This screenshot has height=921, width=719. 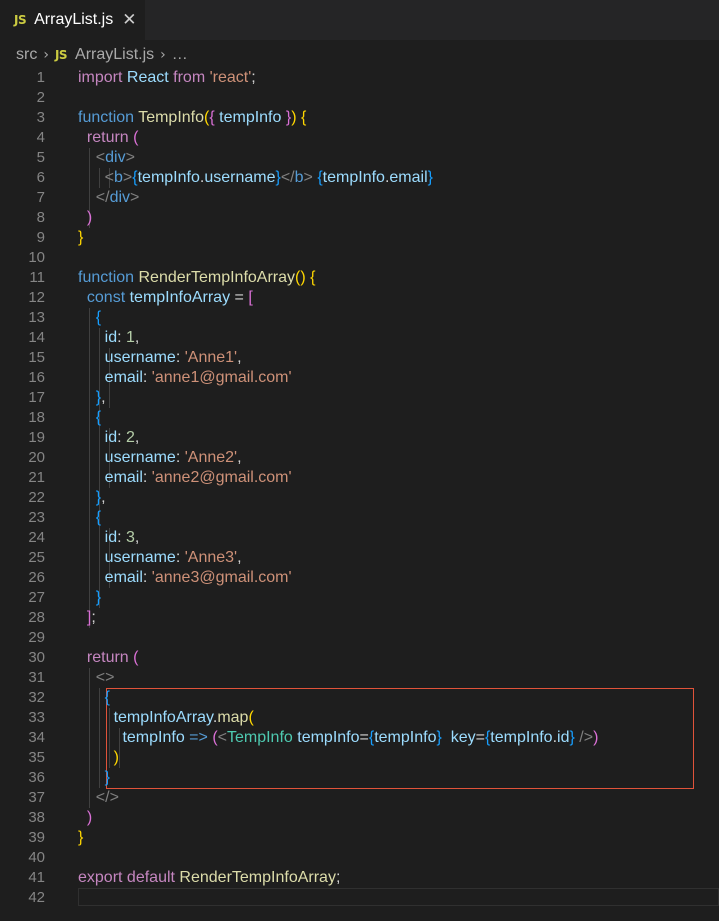 What do you see at coordinates (130, 537) in the screenshot?
I see `code-token: 3` at bounding box center [130, 537].